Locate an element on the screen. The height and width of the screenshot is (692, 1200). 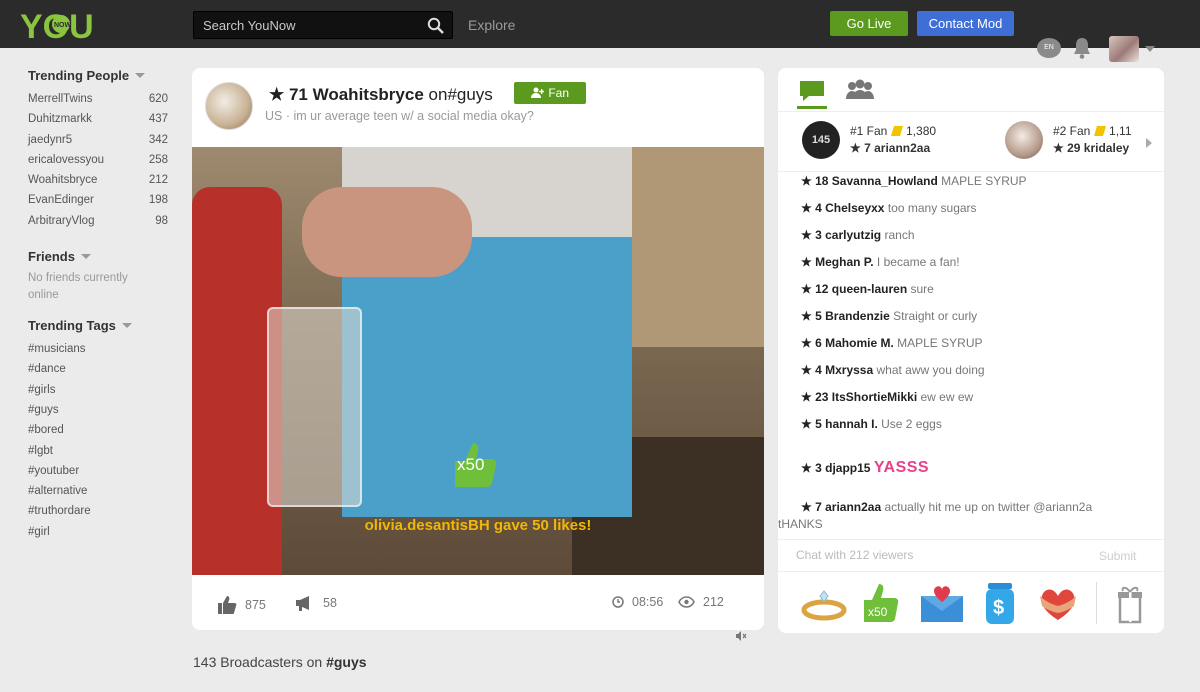
chat-username: Brandenzie is located at coordinates (857, 316).